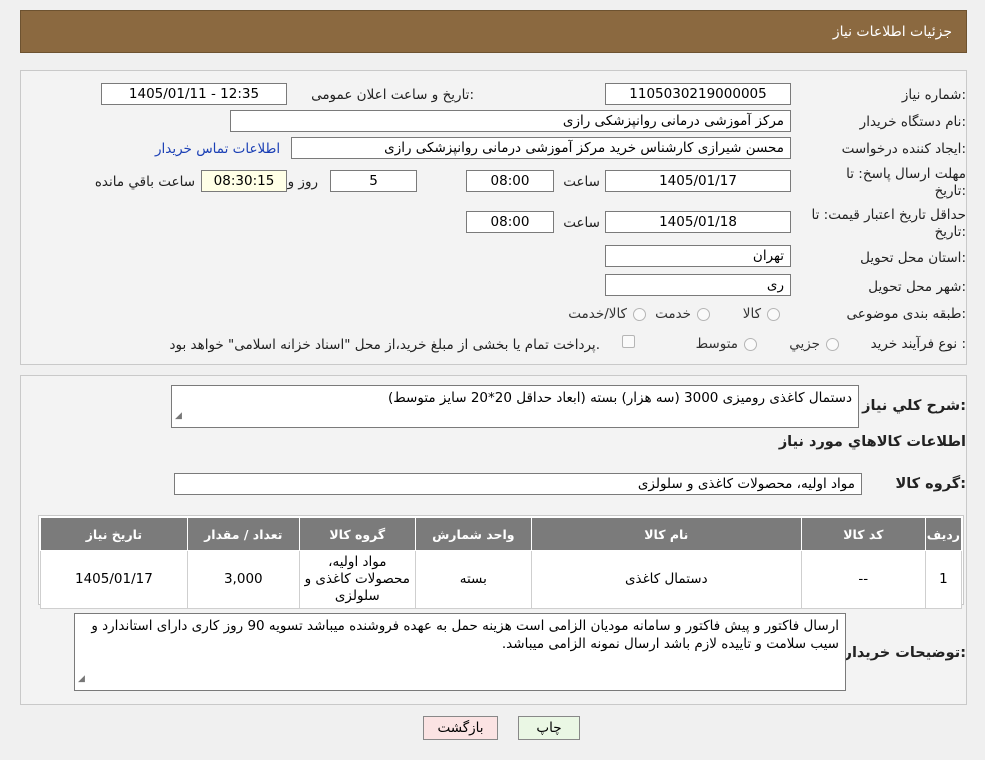 This screenshot has width=985, height=760. Describe the element at coordinates (510, 222) in the screenshot. I see `price-valid-time-field: 08:00` at that location.